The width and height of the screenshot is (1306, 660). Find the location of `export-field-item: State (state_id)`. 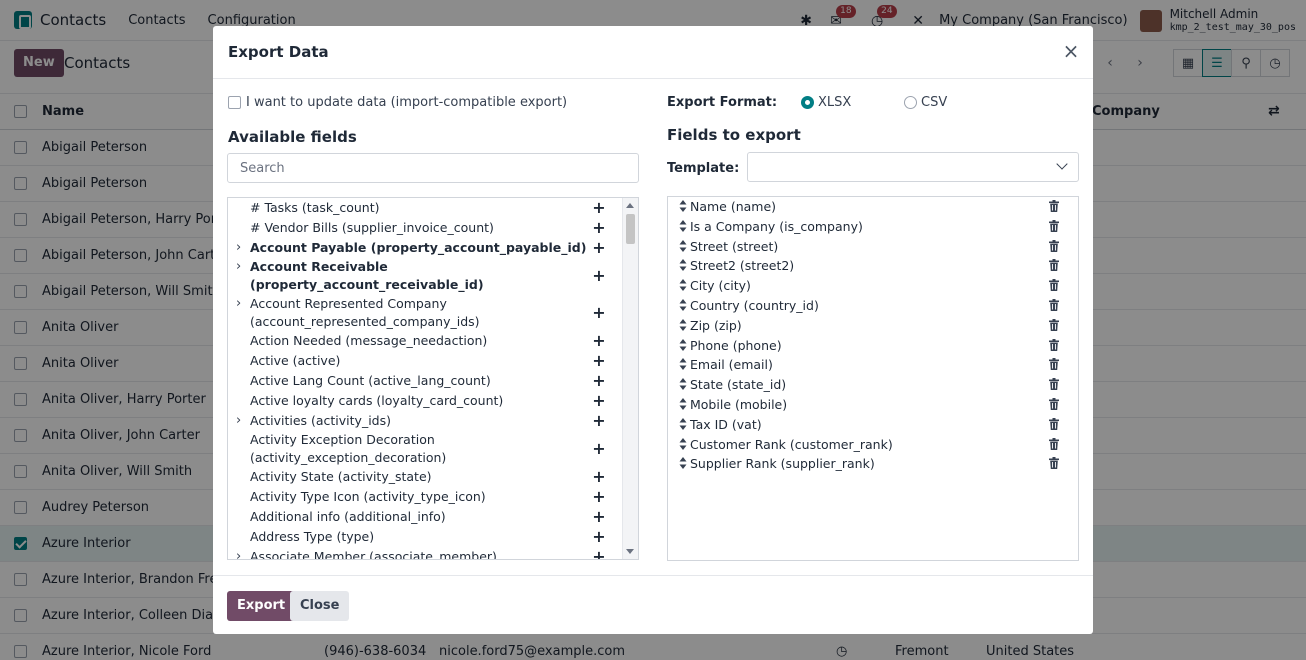

export-field-item: State (state_id) is located at coordinates (873, 384).